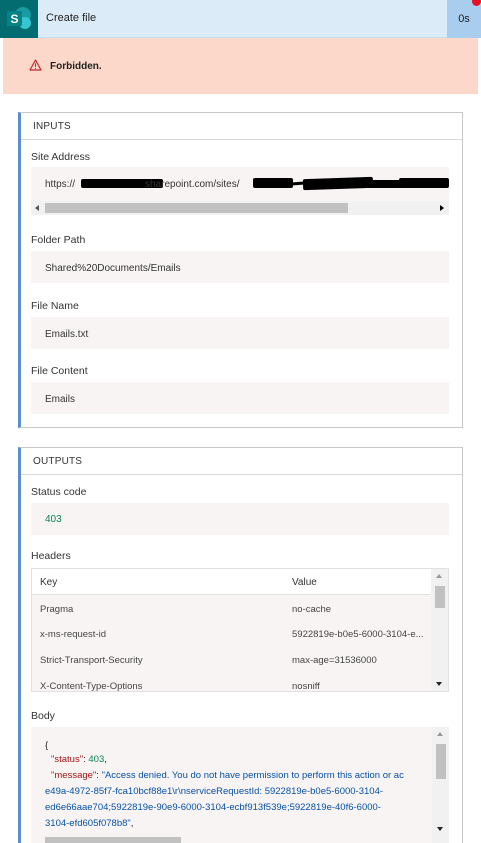 The width and height of the screenshot is (481, 843). Describe the element at coordinates (55, 306) in the screenshot. I see `file-name-label: File Name` at that location.